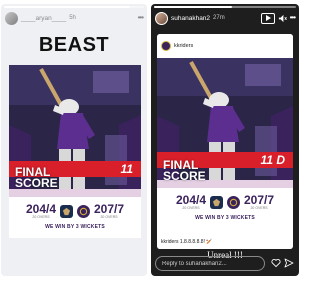 The width and height of the screenshot is (320, 281). What do you see at coordinates (225, 46) in the screenshot?
I see `post-header: kkriders` at bounding box center [225, 46].